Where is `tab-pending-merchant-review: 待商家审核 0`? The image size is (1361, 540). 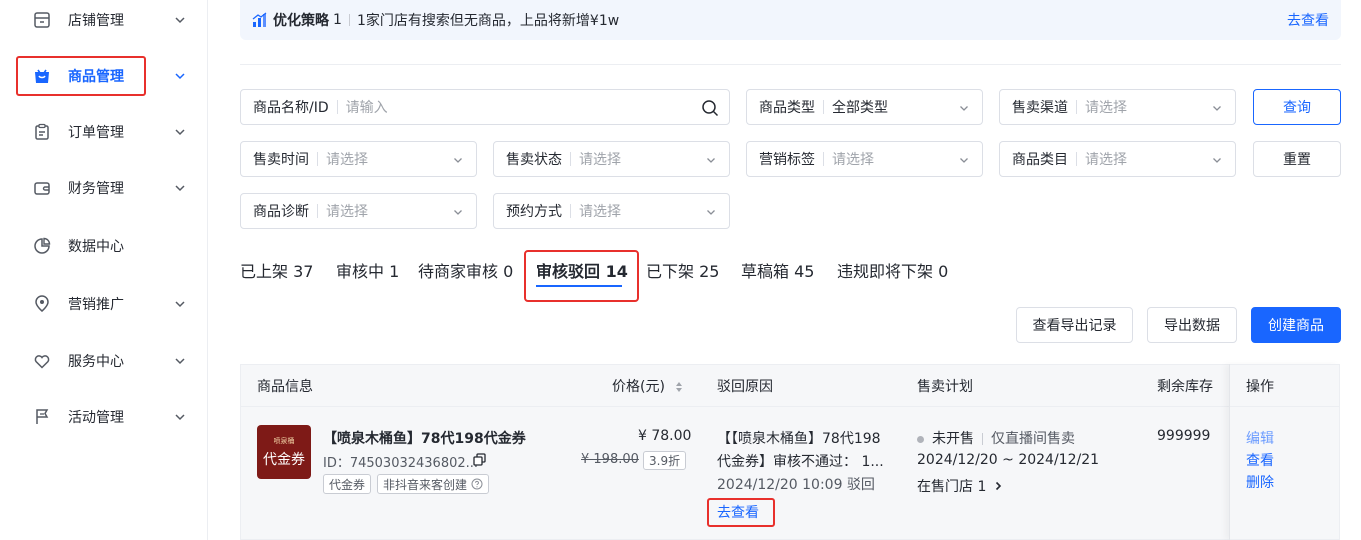 tab-pending-merchant-review: 待商家审核 0 is located at coordinates (465, 270).